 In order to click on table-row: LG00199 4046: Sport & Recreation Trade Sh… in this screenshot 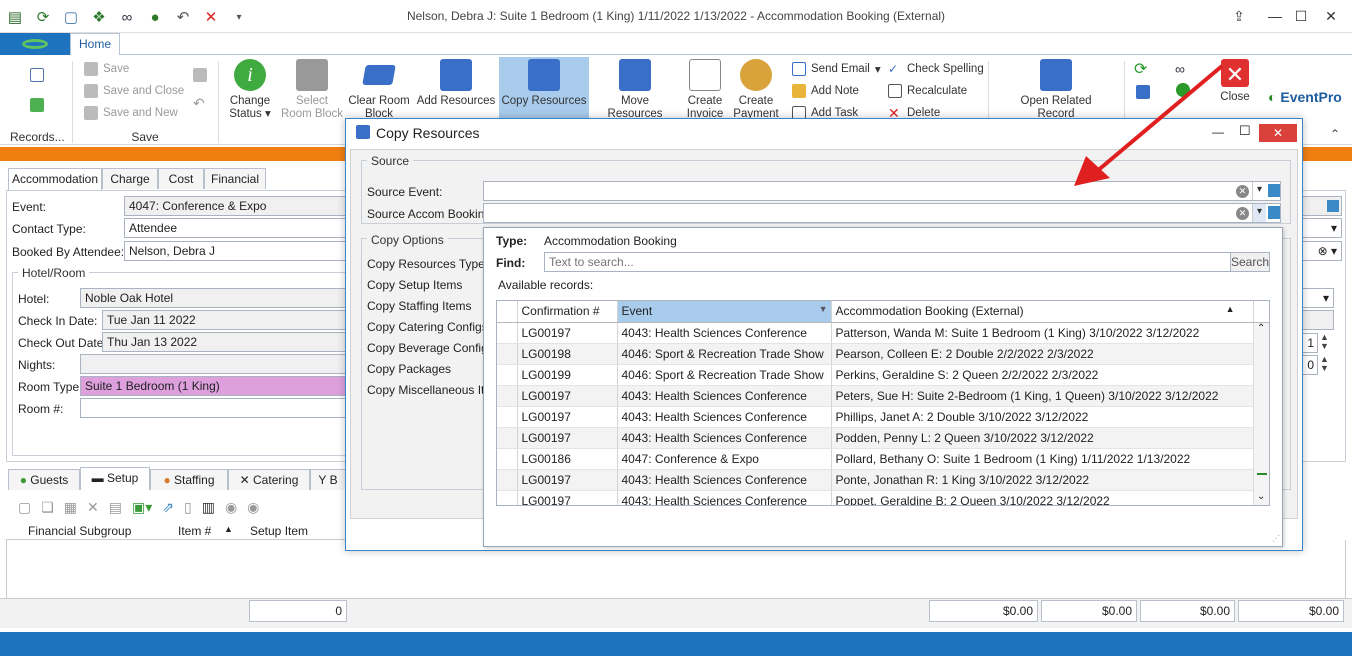, I will do `click(883, 375)`.